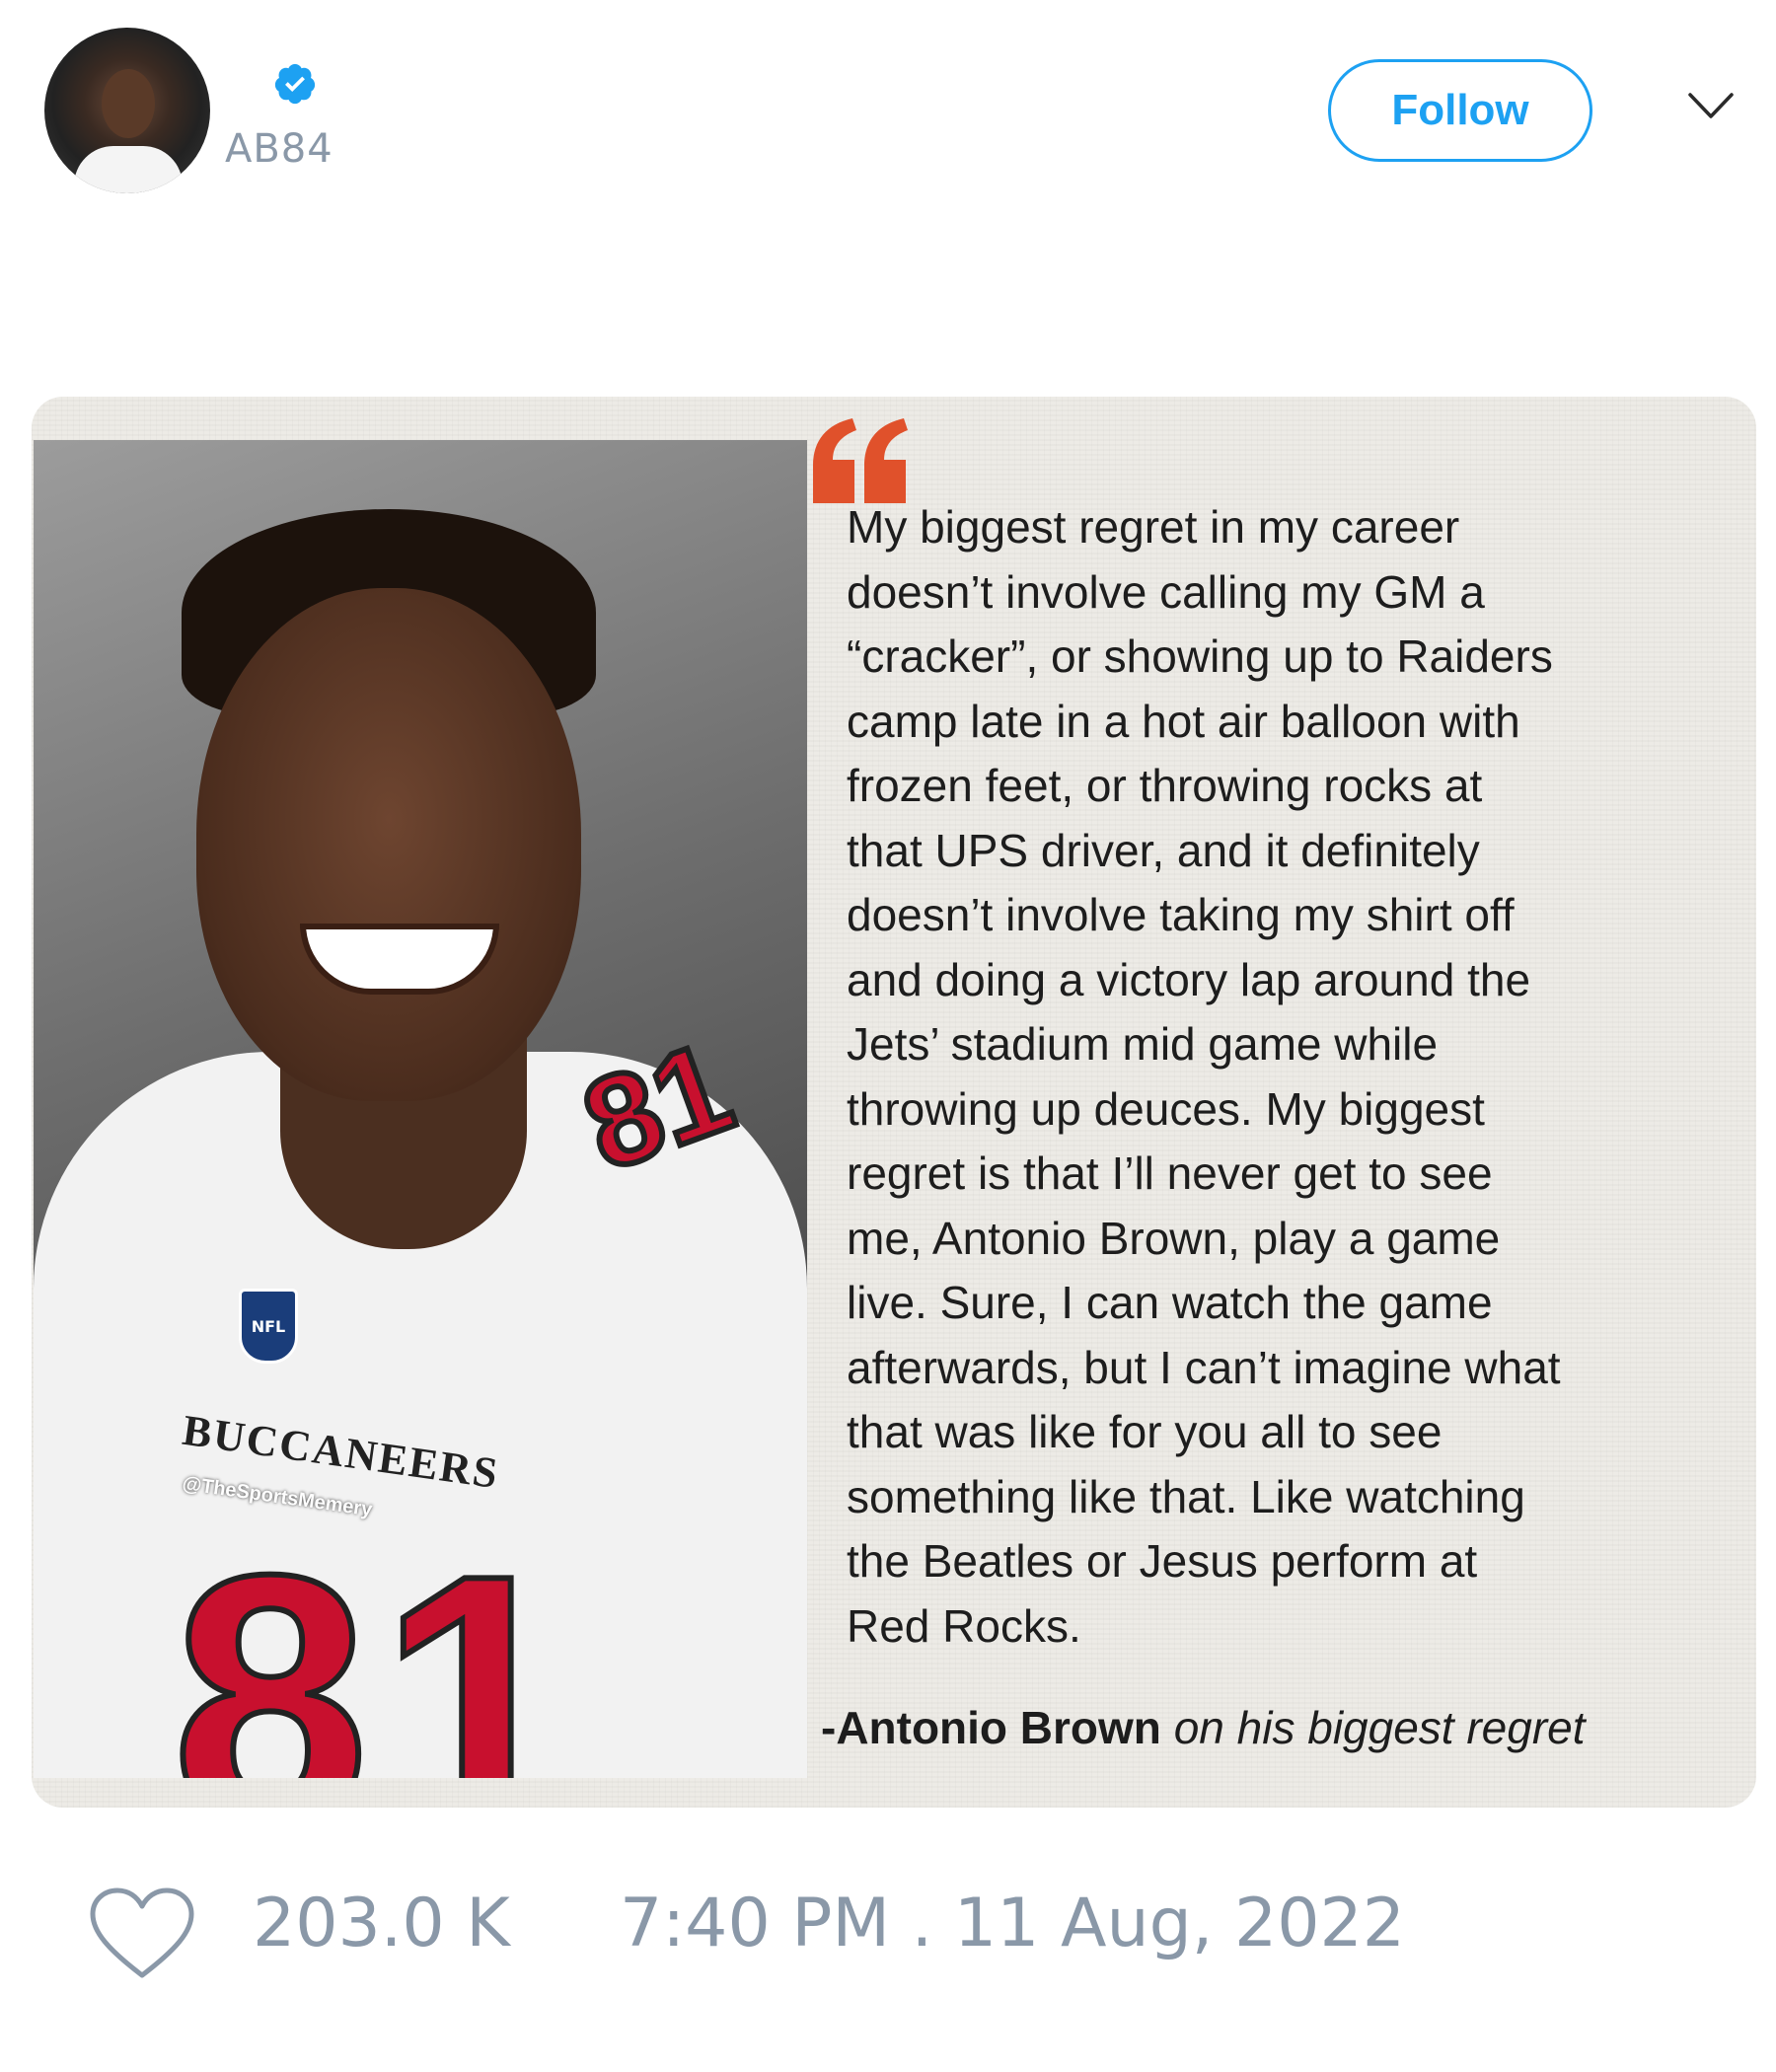 Image resolution: width=1776 pixels, height=2072 pixels. Describe the element at coordinates (1189, 979) in the screenshot. I see `quote-line: and doing a victory lap around the` at that location.